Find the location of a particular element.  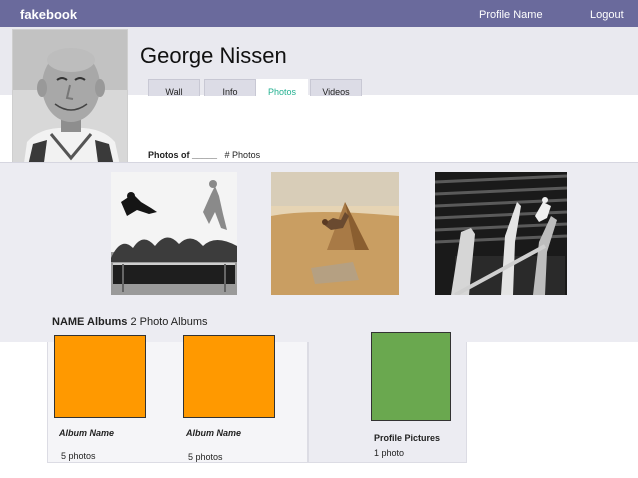

profile-pictures-cover is located at coordinates (411, 376).